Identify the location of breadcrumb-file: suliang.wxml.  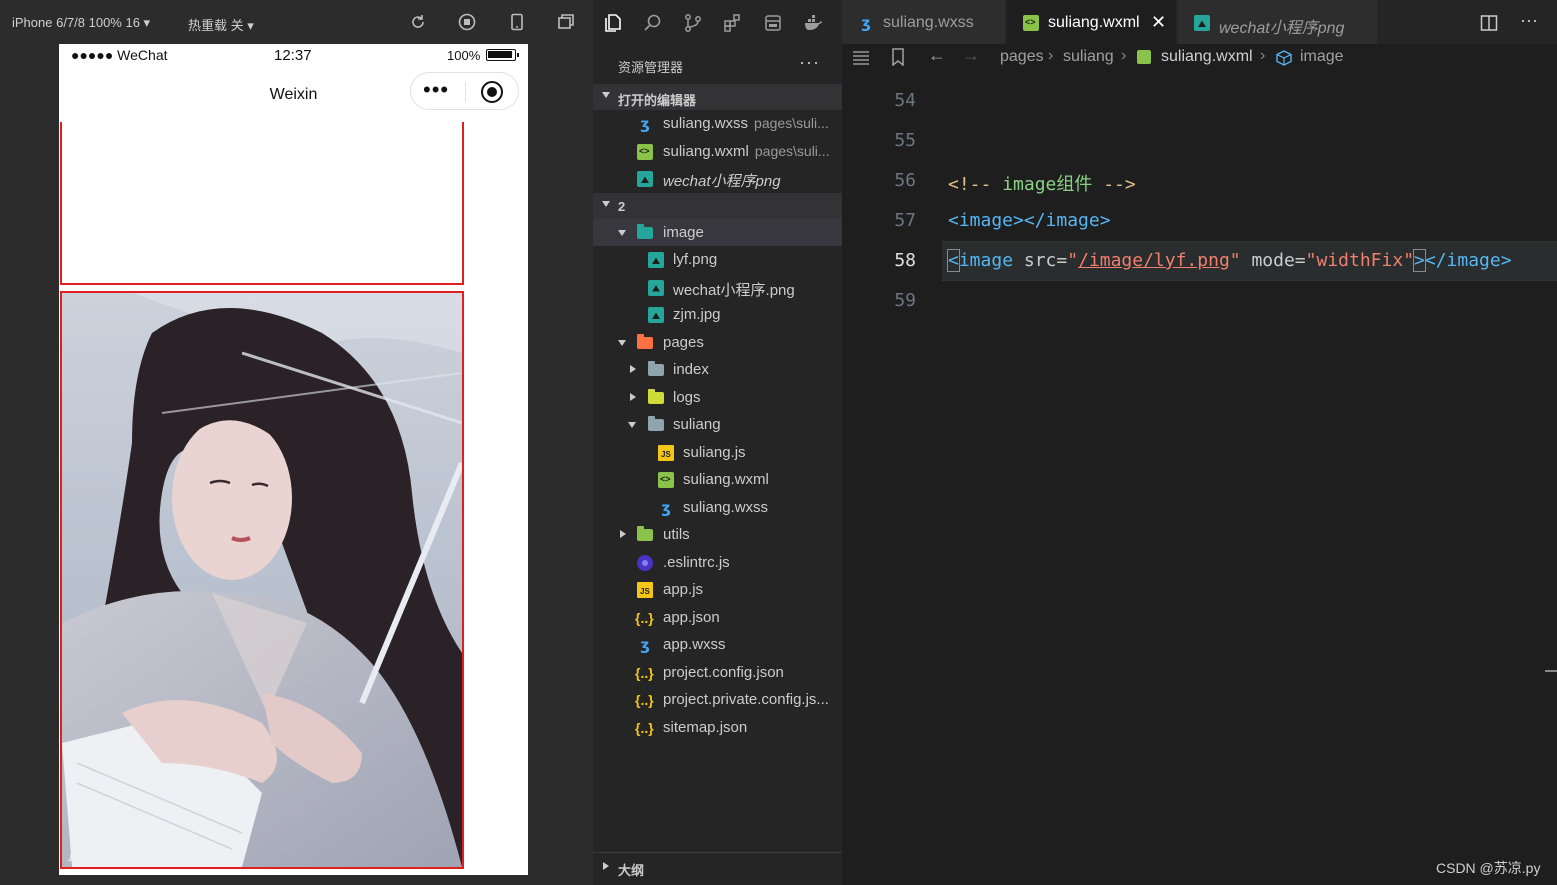
(1207, 57).